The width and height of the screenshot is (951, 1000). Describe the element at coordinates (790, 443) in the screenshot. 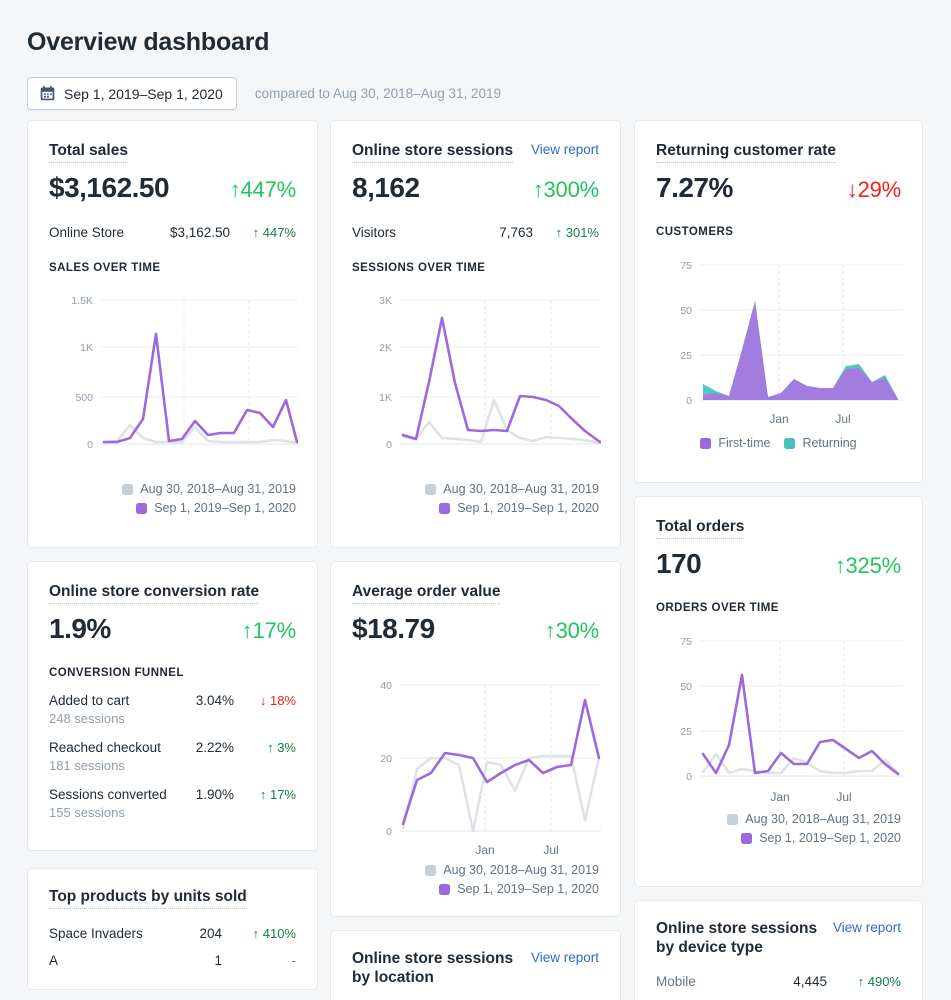

I see `legend-swatch-returning` at that location.